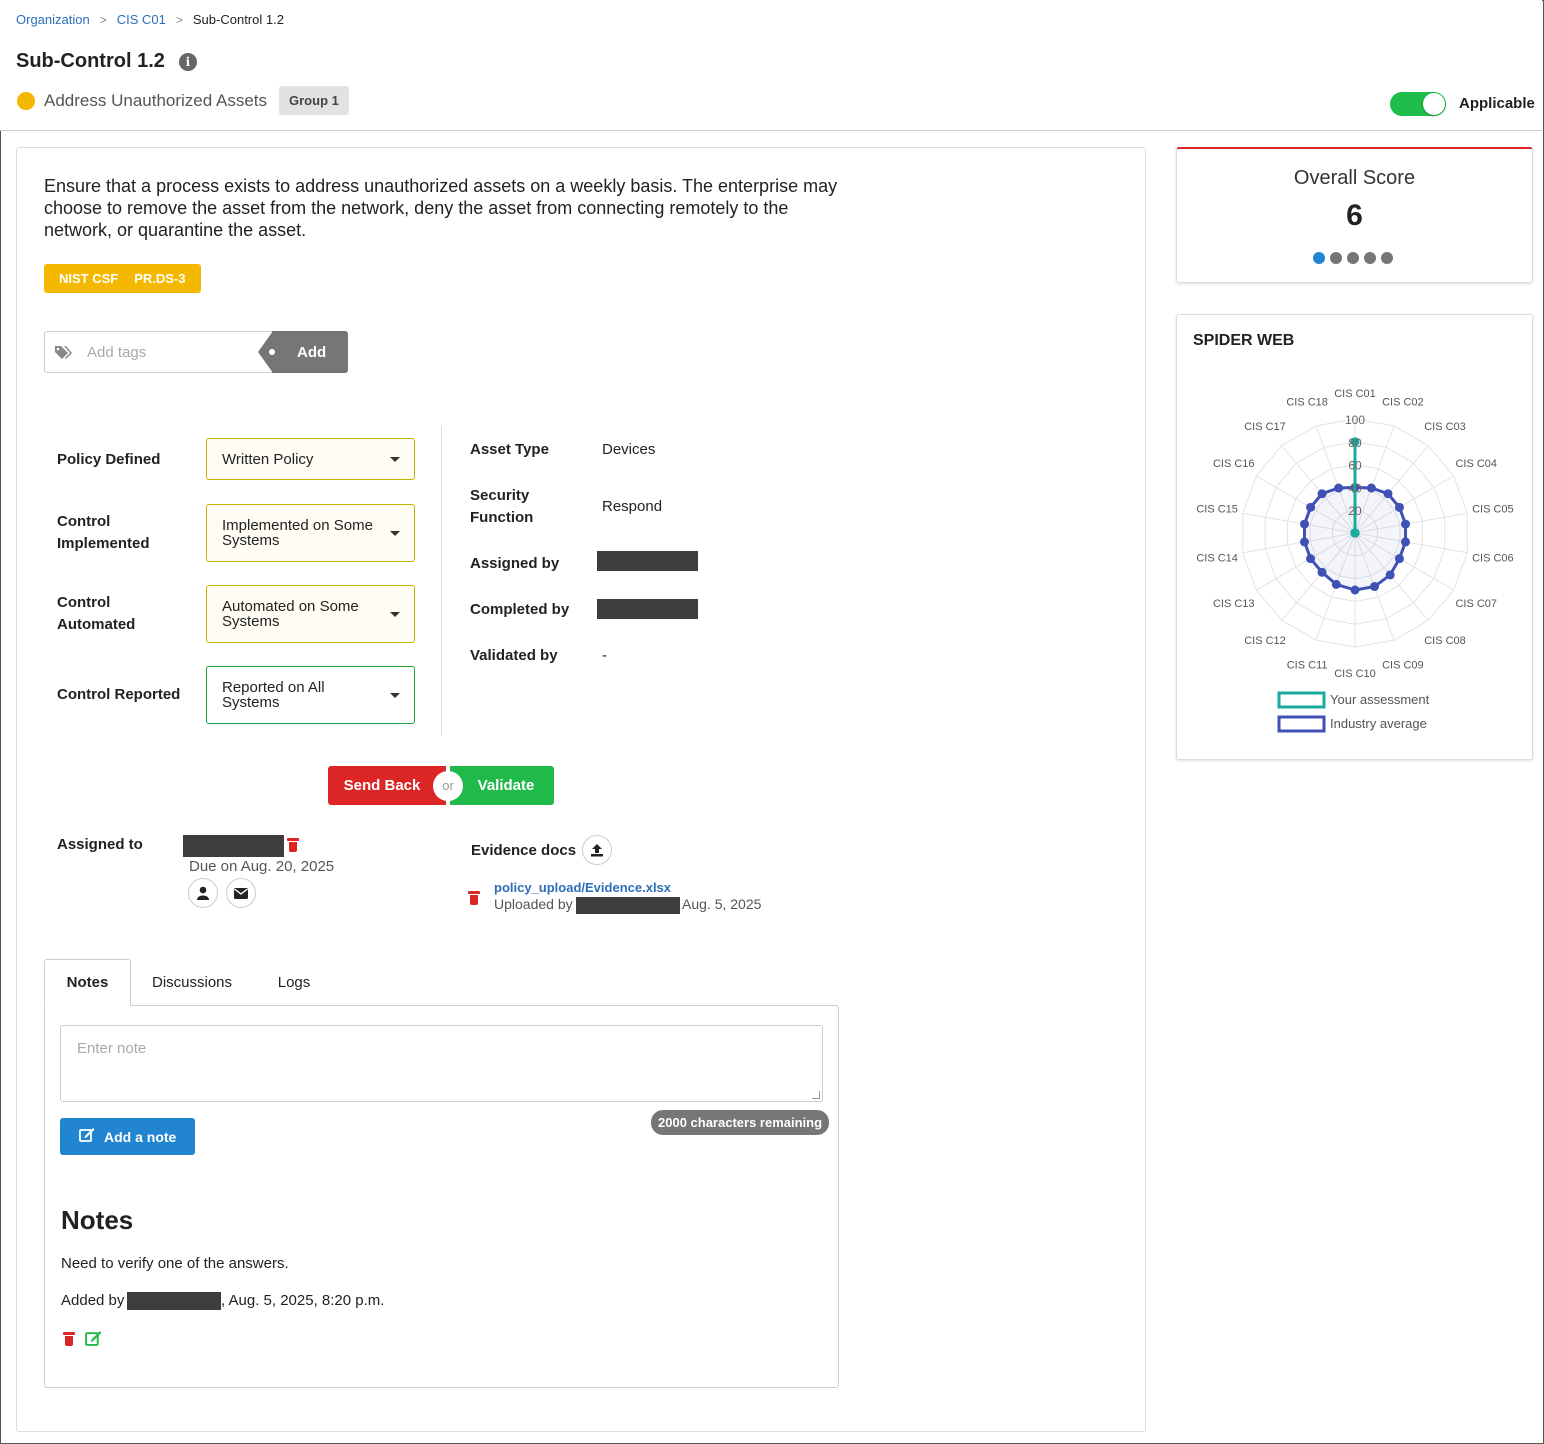 This screenshot has width=1544, height=1444. What do you see at coordinates (1355, 443) in the screenshot?
I see `radar-tick-label: 80` at bounding box center [1355, 443].